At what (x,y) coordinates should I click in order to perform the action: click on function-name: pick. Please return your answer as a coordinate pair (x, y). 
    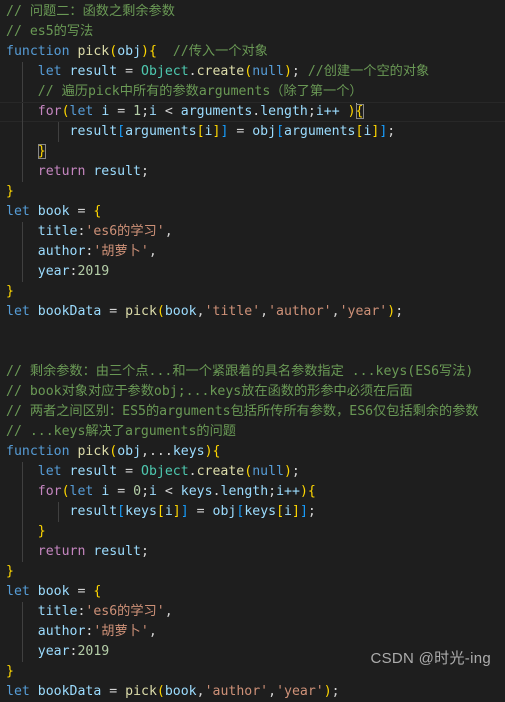
    Looking at the image, I should click on (93, 451).